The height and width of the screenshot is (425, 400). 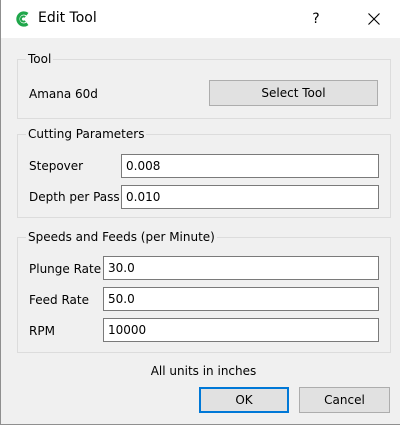 What do you see at coordinates (316, 19) in the screenshot?
I see `help-button: ?` at bounding box center [316, 19].